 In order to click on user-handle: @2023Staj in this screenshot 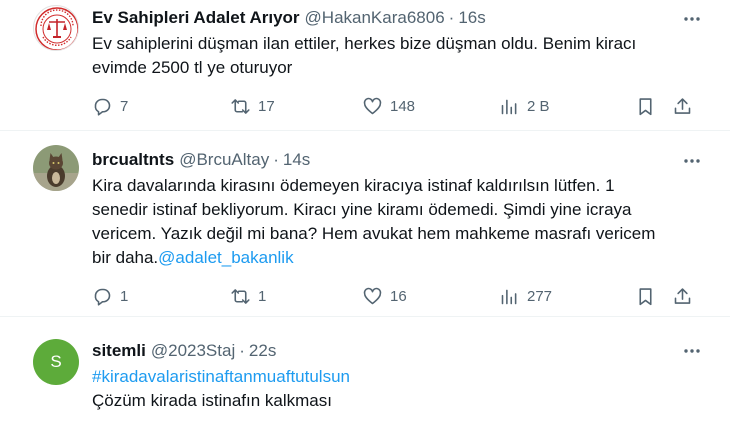, I will do `click(193, 351)`.